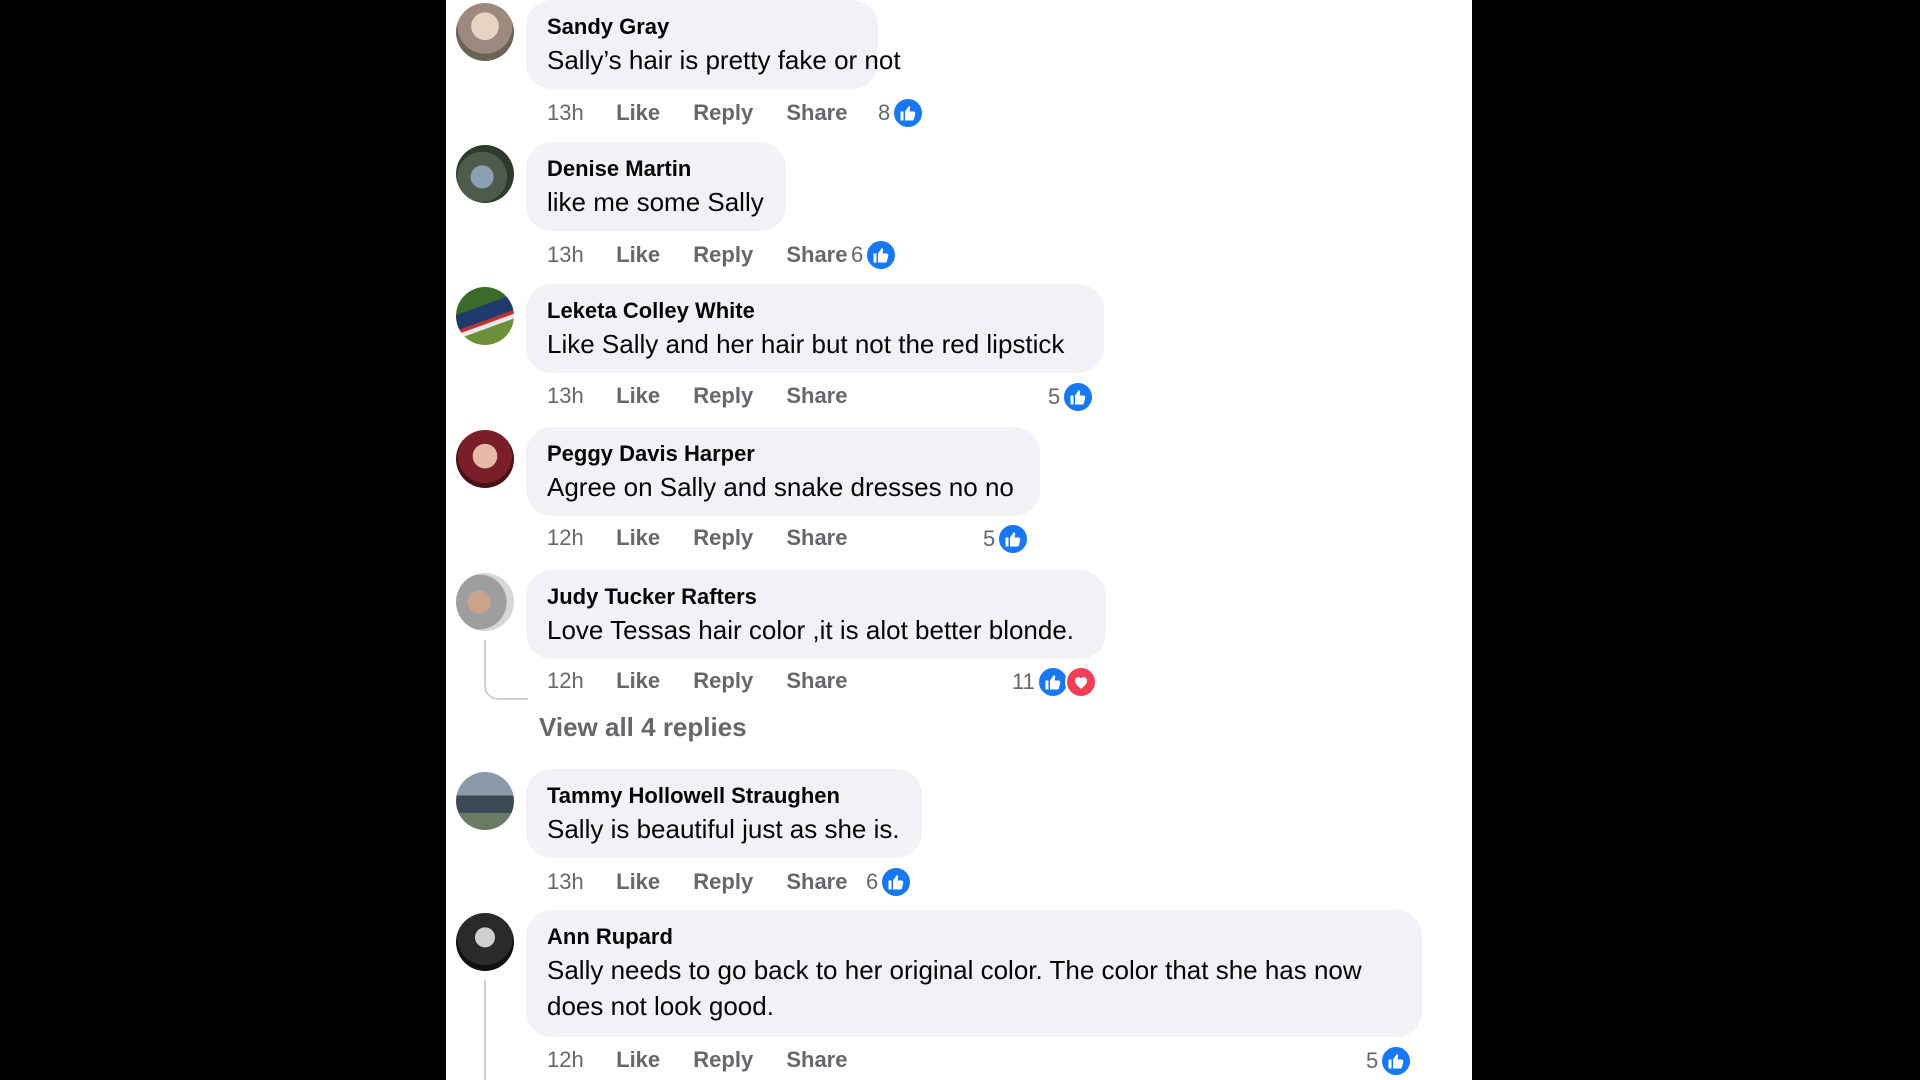 This screenshot has height=1080, width=1920. Describe the element at coordinates (1080, 682) in the screenshot. I see `love-icon` at that location.